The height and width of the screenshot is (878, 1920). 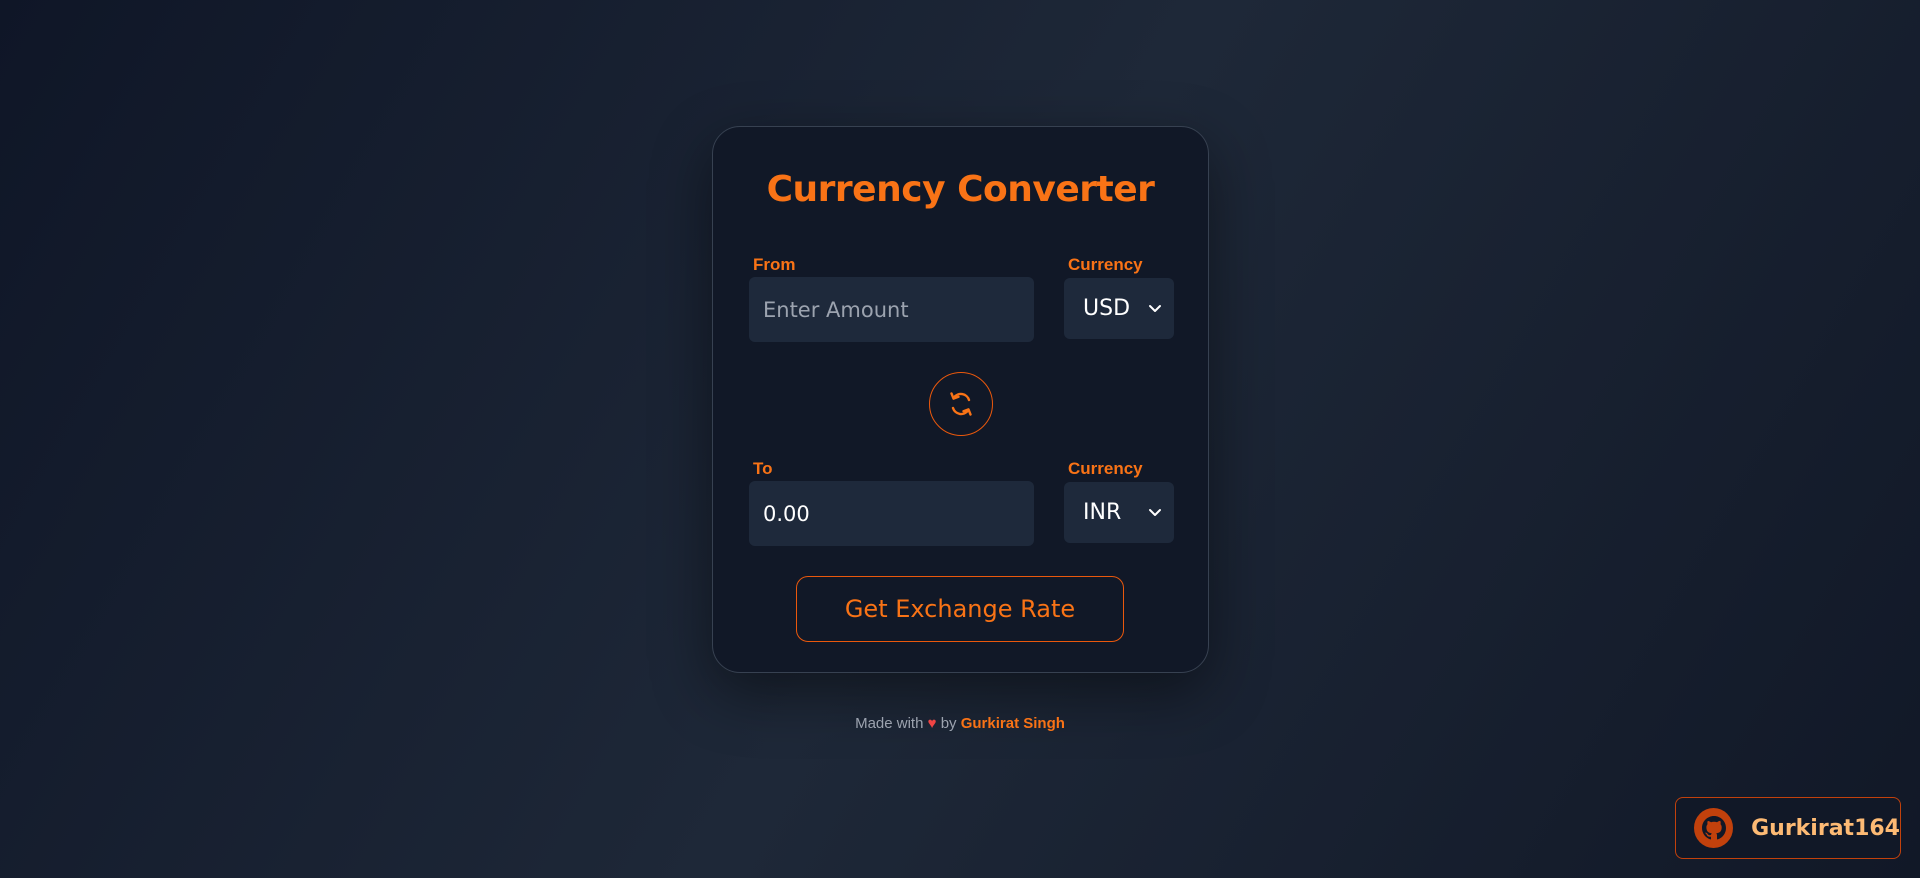 I want to click on to-currency-select: INR, so click(x=1119, y=512).